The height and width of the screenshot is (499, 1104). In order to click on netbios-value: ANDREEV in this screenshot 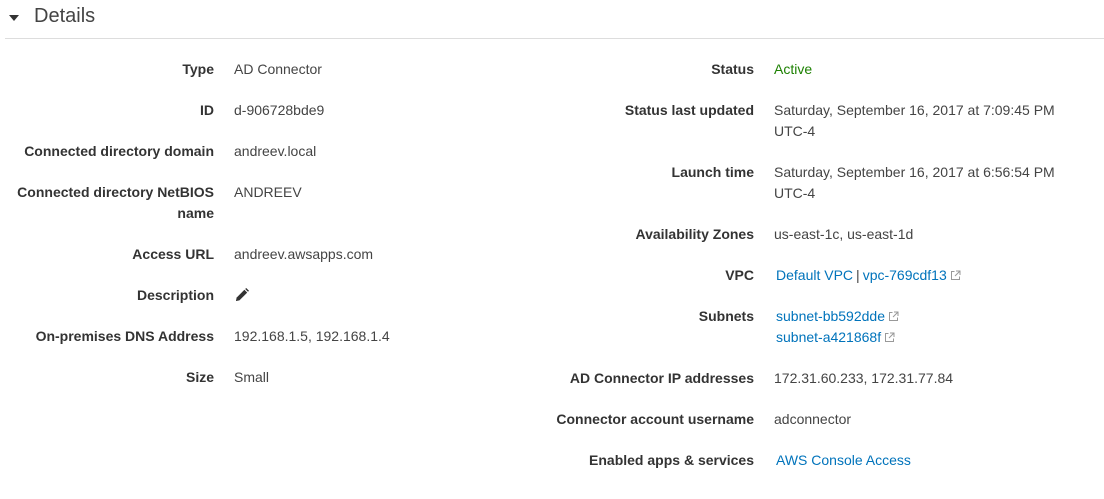, I will do `click(268, 192)`.